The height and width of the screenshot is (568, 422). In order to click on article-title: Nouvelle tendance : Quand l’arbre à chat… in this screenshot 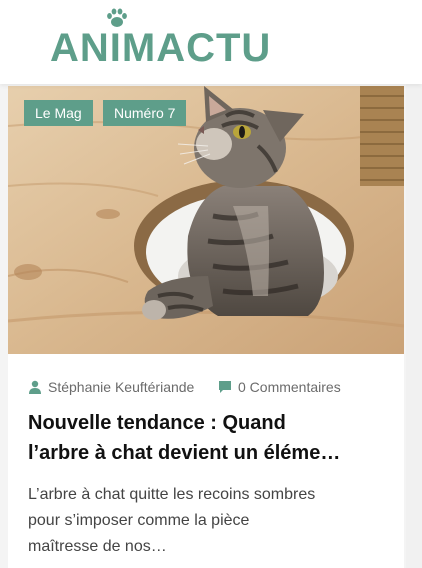, I will do `click(208, 438)`.